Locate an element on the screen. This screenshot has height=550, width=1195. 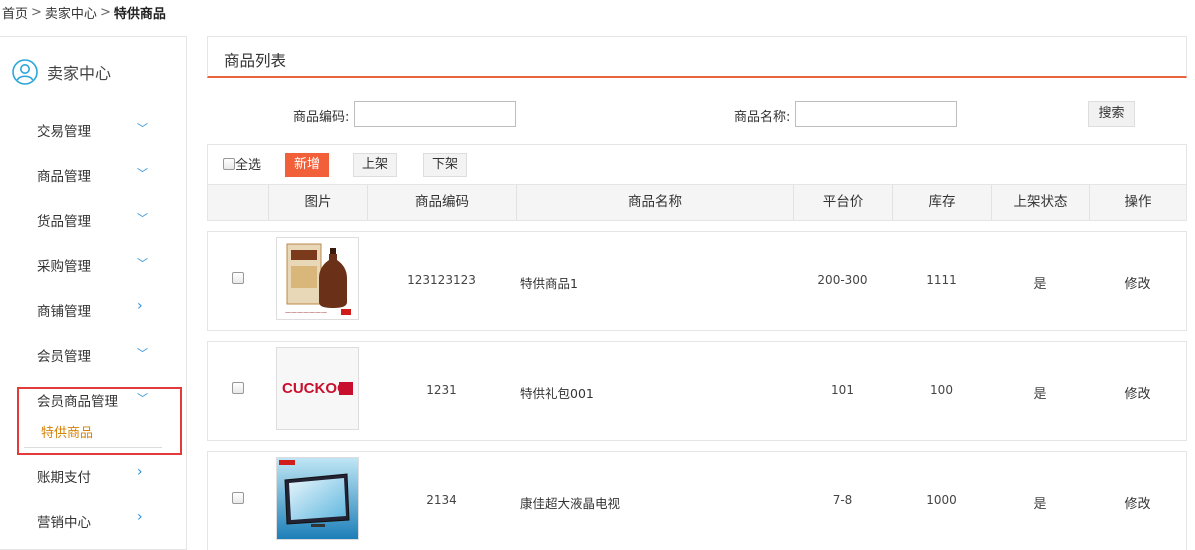
cell-name: 特供礼包001 is located at coordinates (557, 393).